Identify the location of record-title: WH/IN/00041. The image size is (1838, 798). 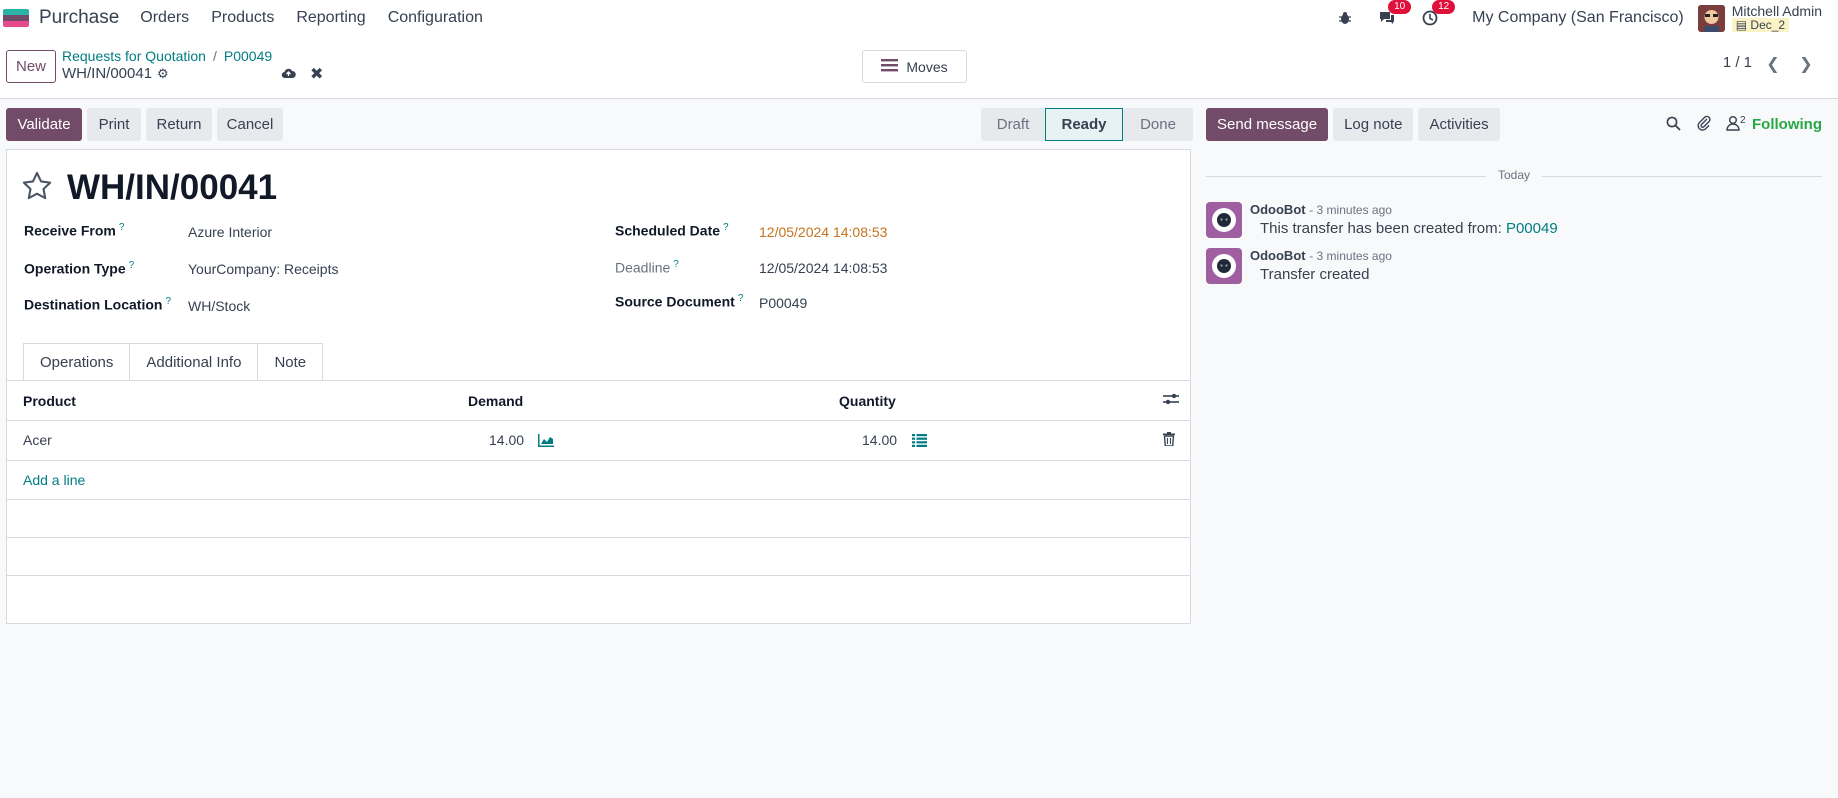
(172, 187).